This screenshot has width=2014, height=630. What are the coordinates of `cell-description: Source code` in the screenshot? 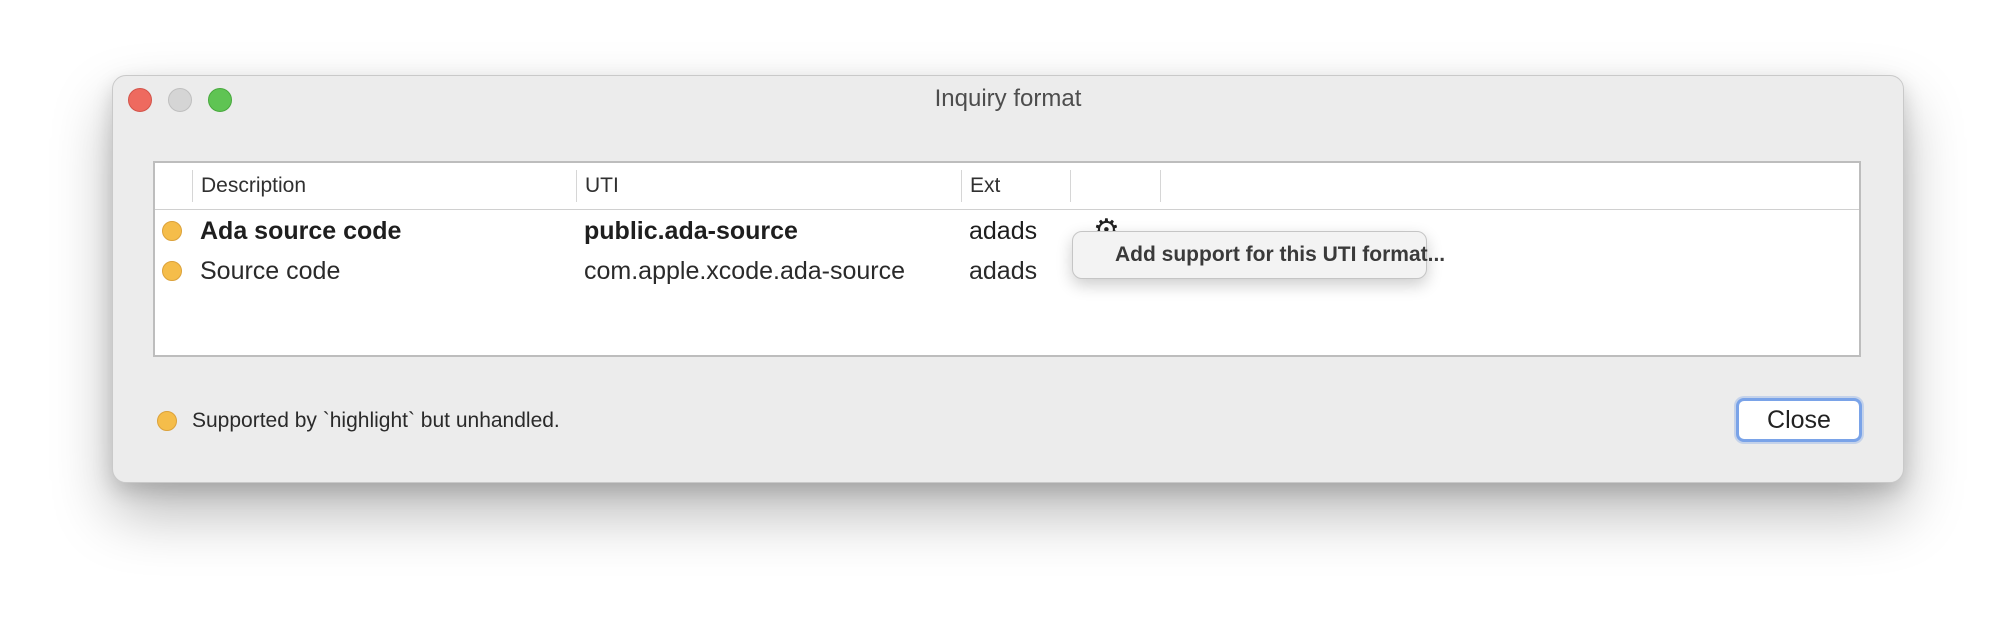 It's located at (270, 271).